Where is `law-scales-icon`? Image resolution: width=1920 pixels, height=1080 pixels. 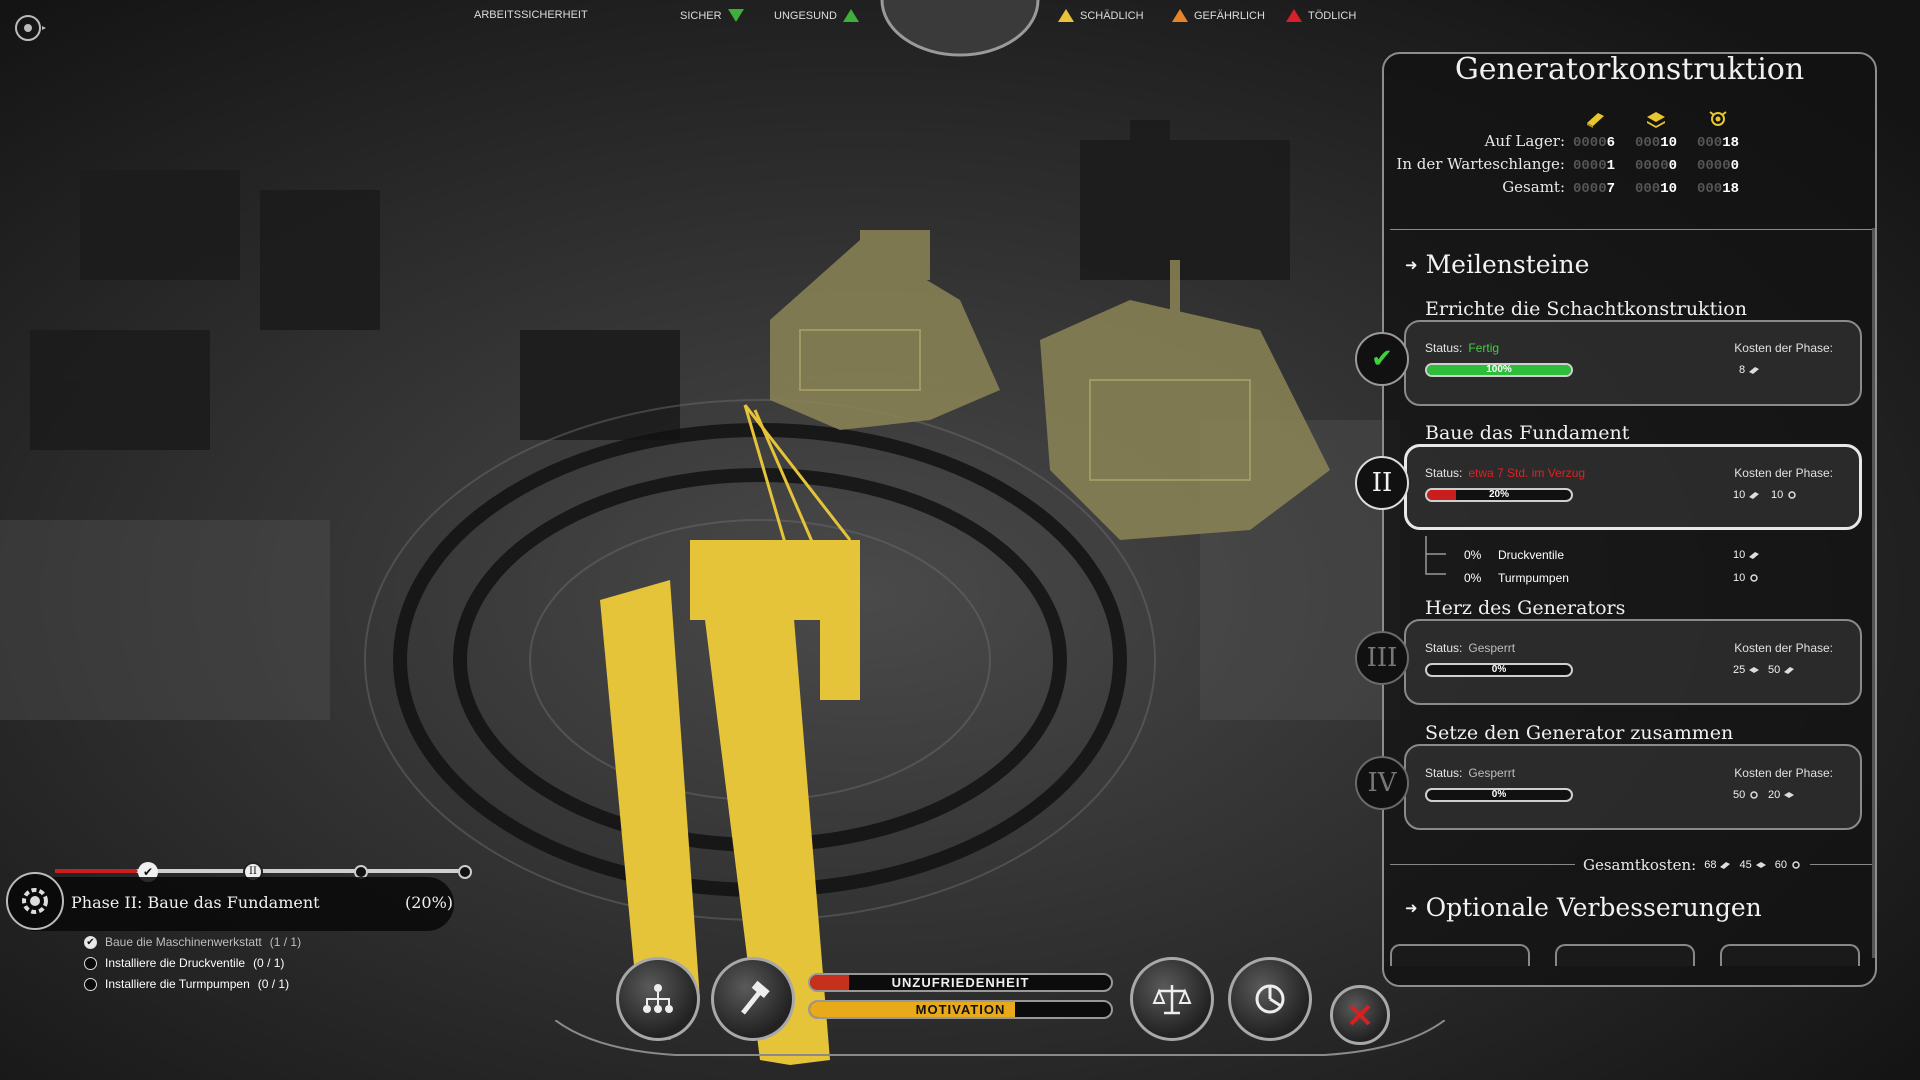 law-scales-icon is located at coordinates (1172, 1000).